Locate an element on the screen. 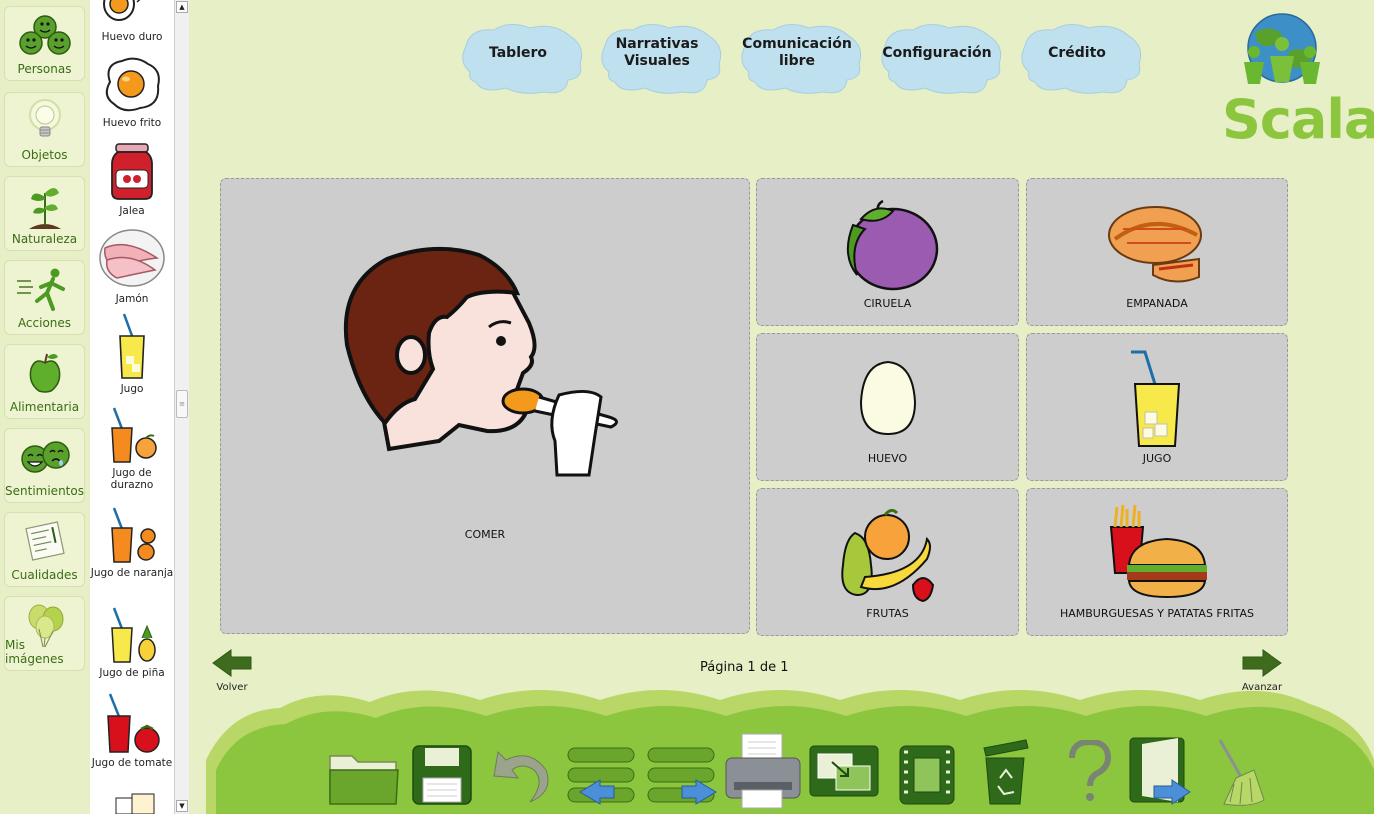 The width and height of the screenshot is (1374, 814). open-folder-button is located at coordinates (364, 778).